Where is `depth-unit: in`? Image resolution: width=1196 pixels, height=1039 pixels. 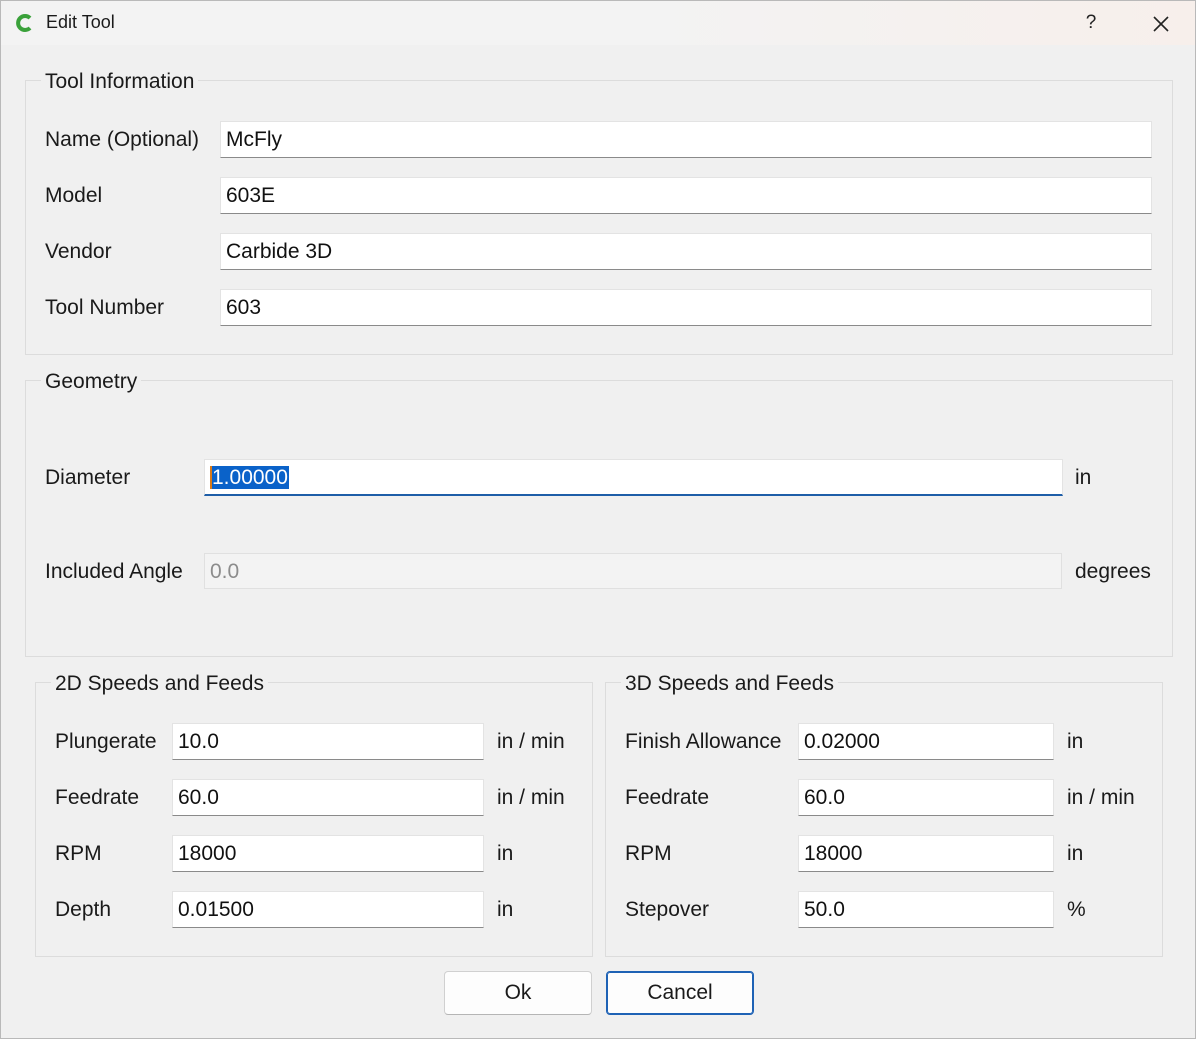 depth-unit: in is located at coordinates (505, 909).